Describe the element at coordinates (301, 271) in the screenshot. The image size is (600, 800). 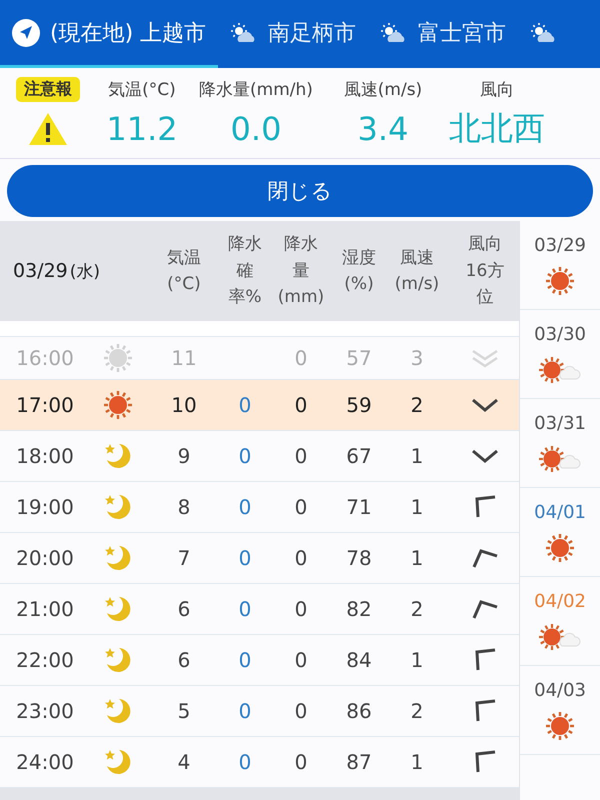
I see `column-header: 降水 量 (mm)` at that location.